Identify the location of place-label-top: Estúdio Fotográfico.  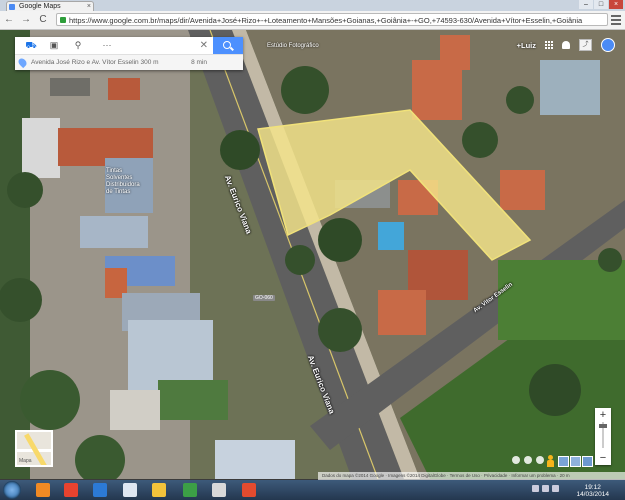
(293, 46).